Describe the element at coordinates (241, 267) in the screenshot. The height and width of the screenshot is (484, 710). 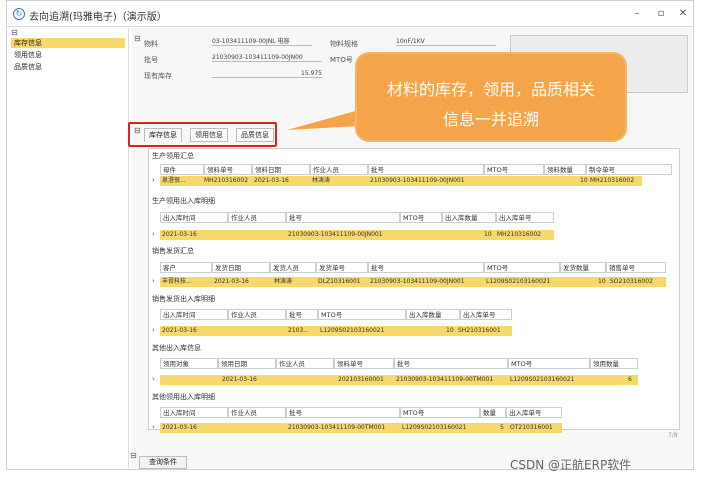
I see `col-header: 发货日期` at that location.